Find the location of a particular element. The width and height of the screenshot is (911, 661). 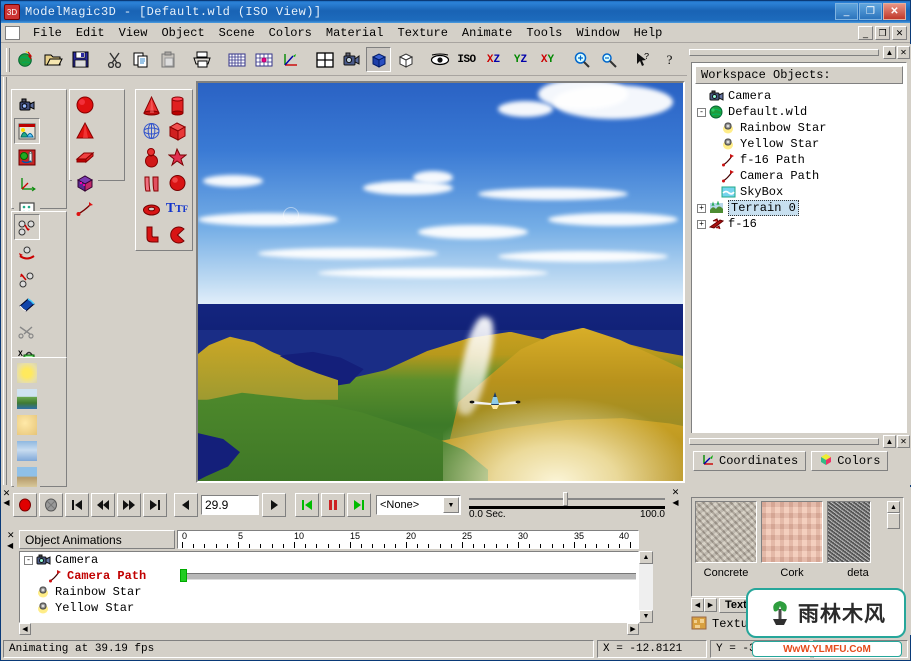

tree-node-f16-path: f-16 Path is located at coordinates (801, 160).